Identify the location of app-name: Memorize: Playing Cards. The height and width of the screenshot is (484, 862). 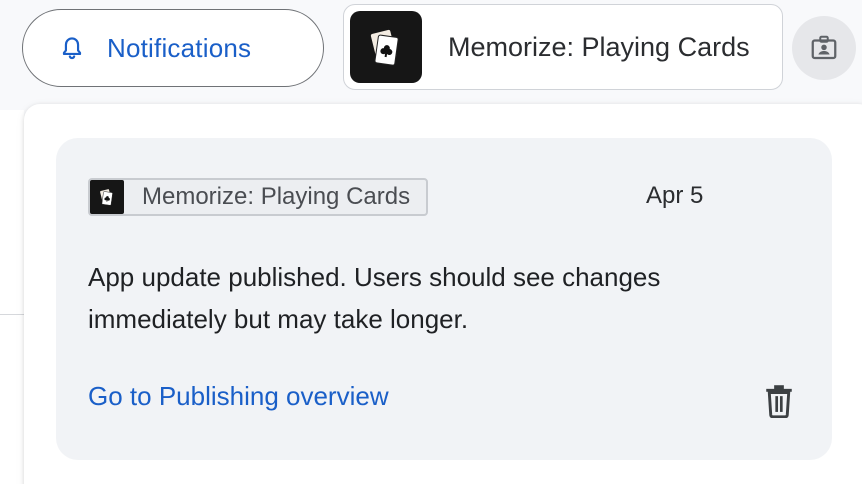
(599, 46).